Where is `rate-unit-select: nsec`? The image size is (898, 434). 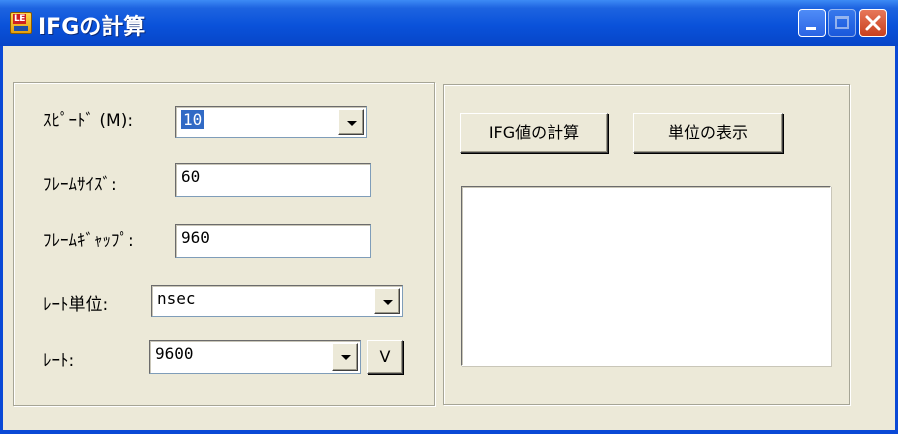 rate-unit-select: nsec is located at coordinates (277, 301).